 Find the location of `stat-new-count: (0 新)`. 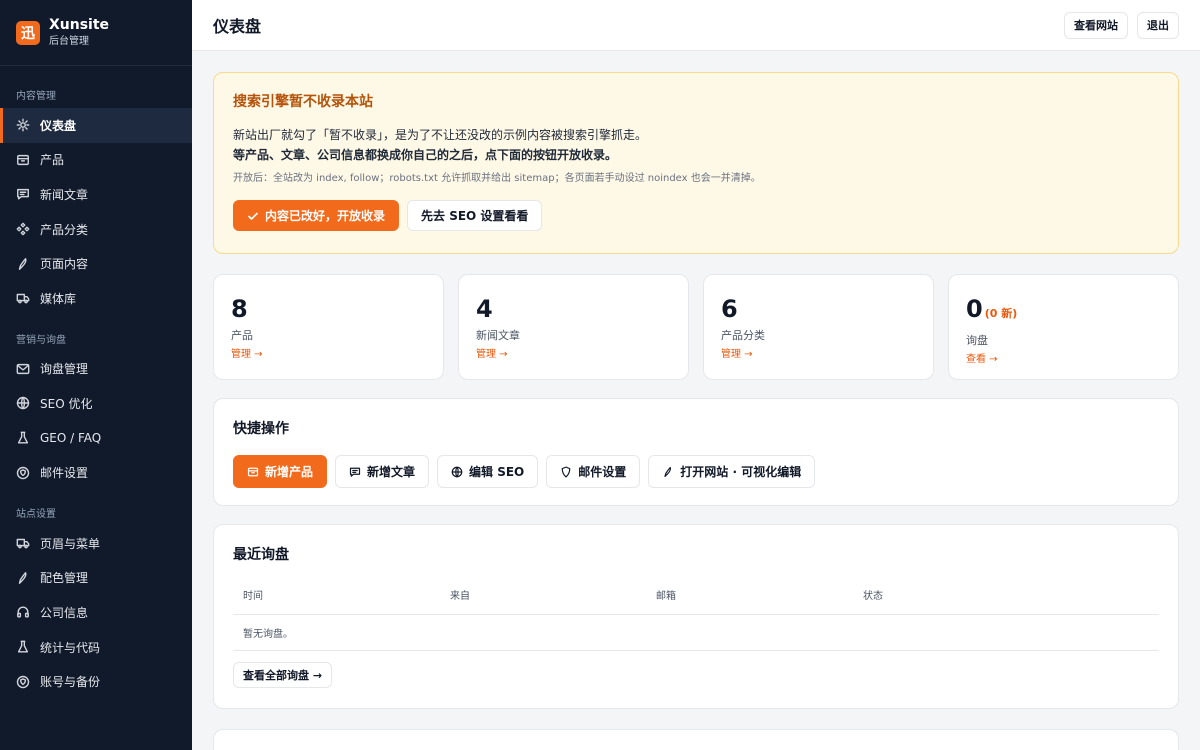

stat-new-count: (0 新) is located at coordinates (1001, 313).